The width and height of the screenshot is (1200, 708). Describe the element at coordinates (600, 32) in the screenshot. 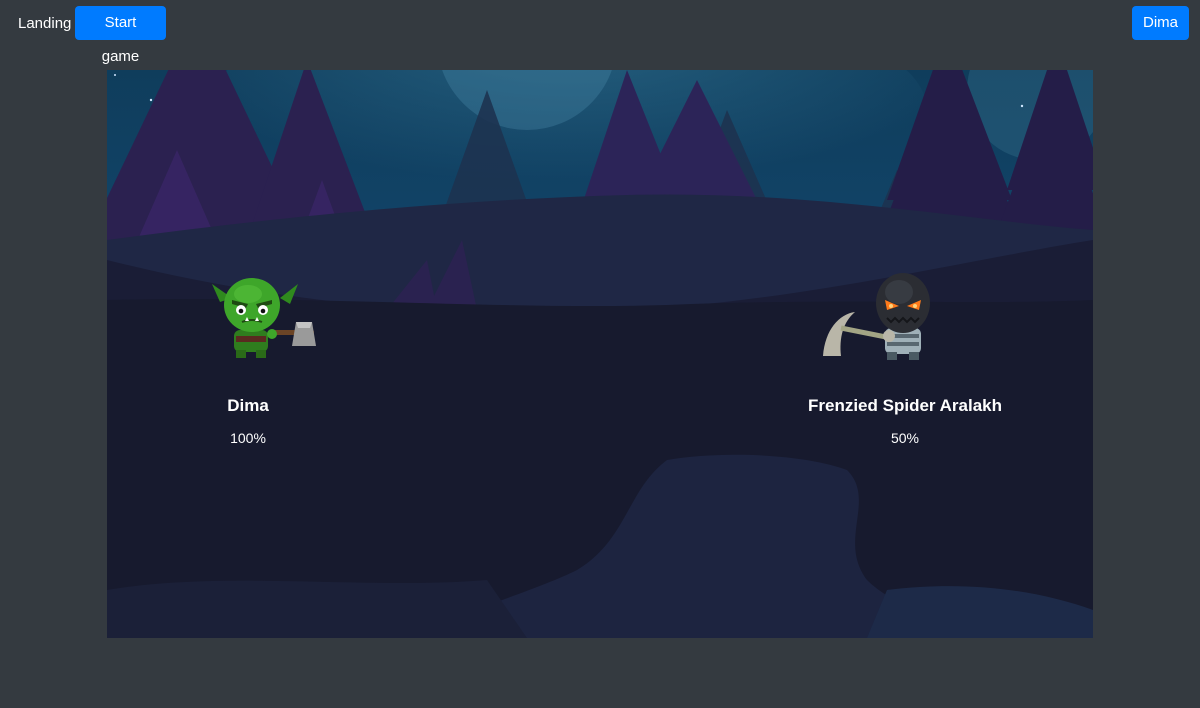

I see `top-navbar: Landing Start game Dima` at that location.